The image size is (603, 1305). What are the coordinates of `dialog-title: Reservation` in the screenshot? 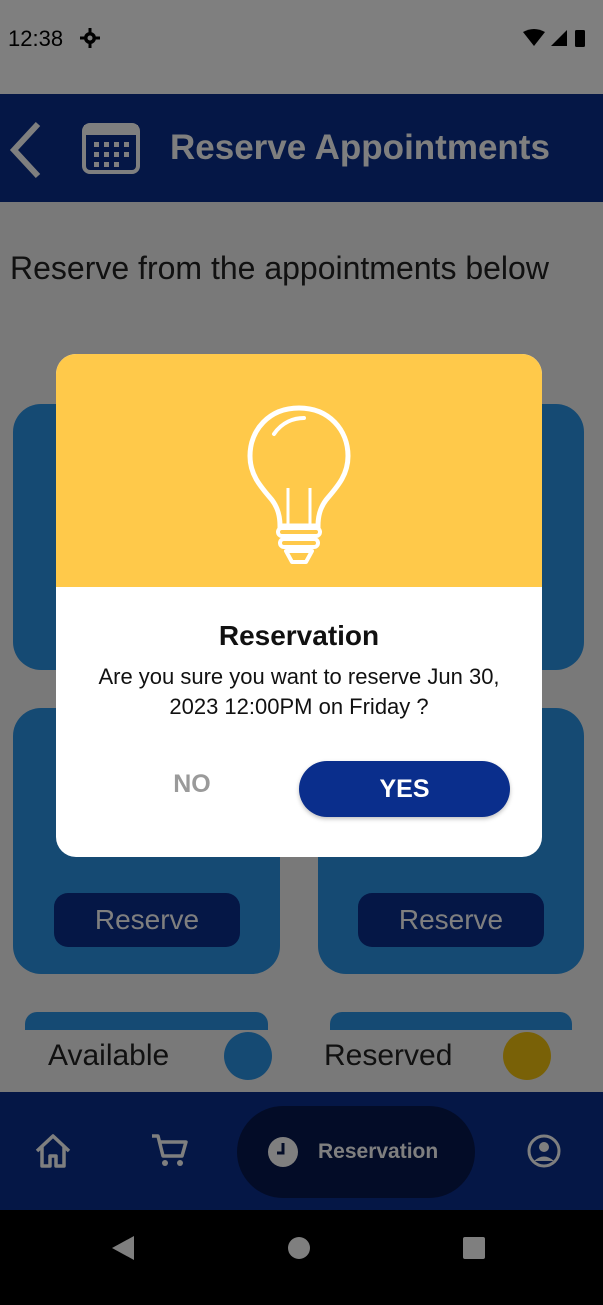 It's located at (299, 635).